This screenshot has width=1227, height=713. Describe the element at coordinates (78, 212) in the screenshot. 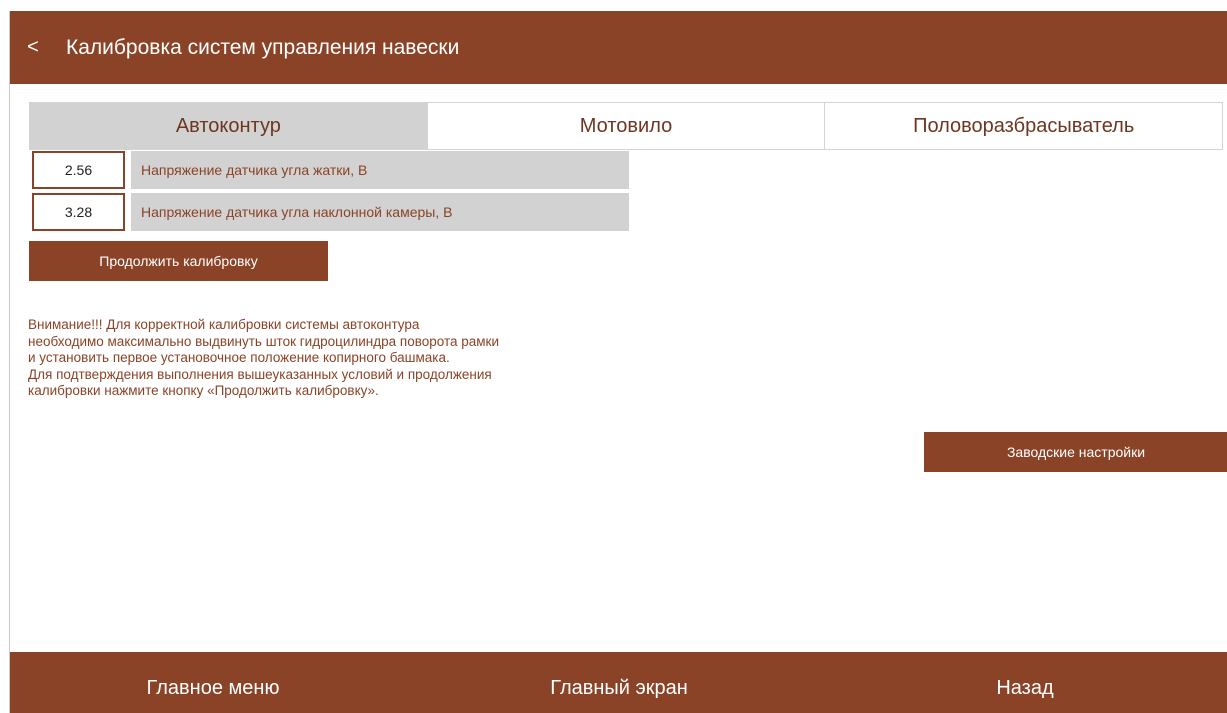

I see `feeder-angle-voltage-field: 3.28` at that location.